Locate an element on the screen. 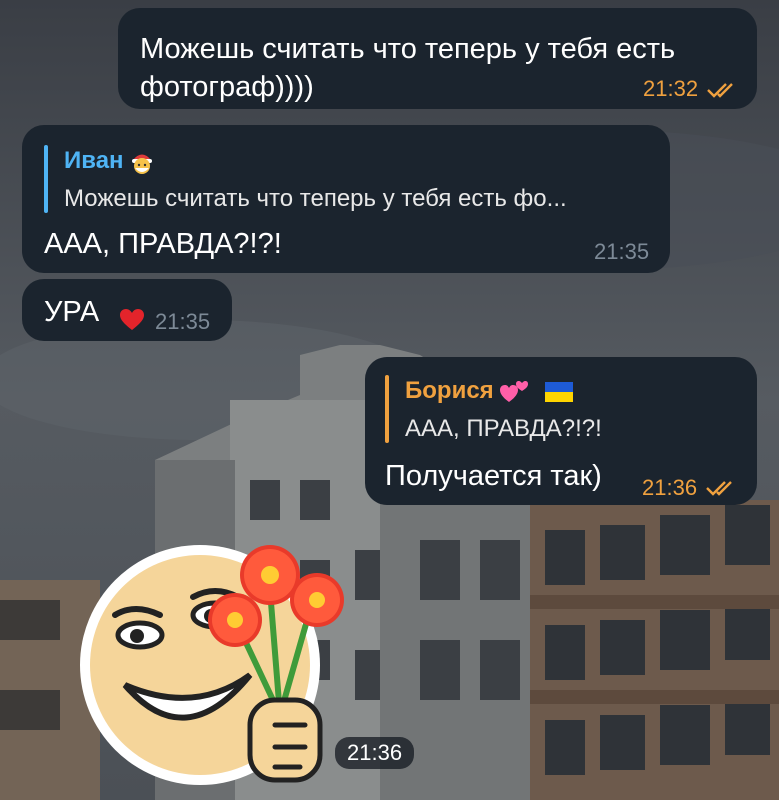 The image size is (779, 800). reply-author: Борися is located at coordinates (489, 391).